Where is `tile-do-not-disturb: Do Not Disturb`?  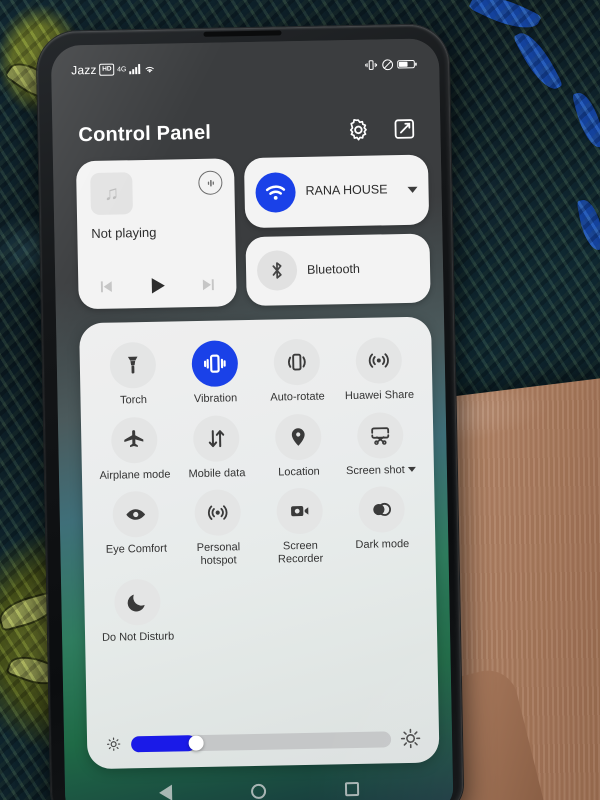 tile-do-not-disturb: Do Not Disturb is located at coordinates (137, 608).